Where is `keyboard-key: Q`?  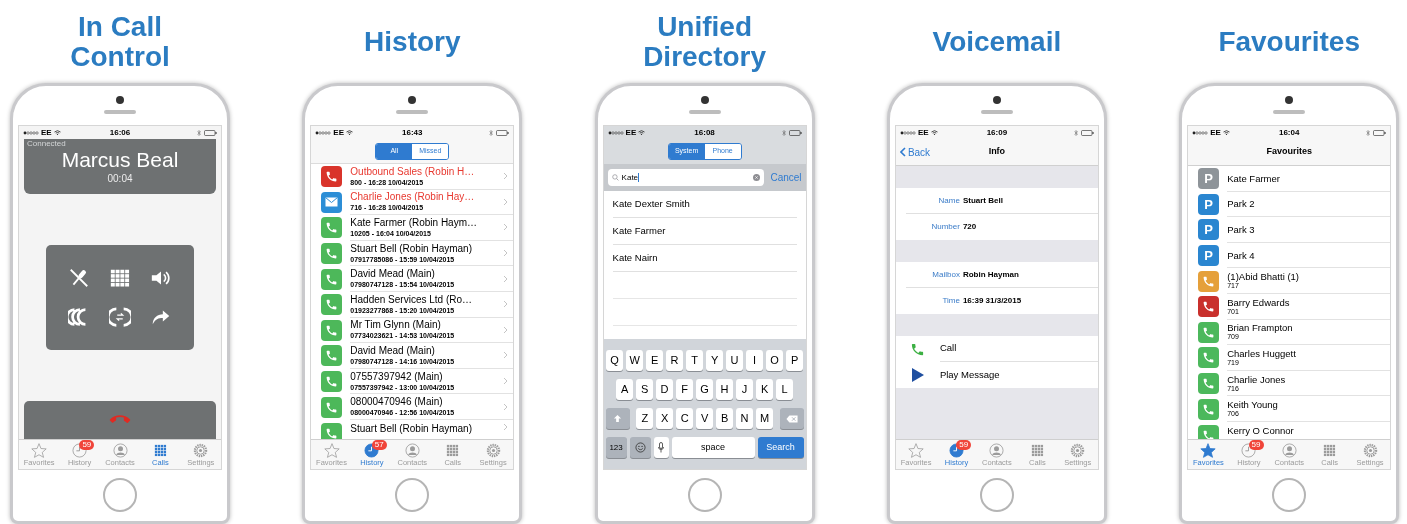 keyboard-key: Q is located at coordinates (614, 360).